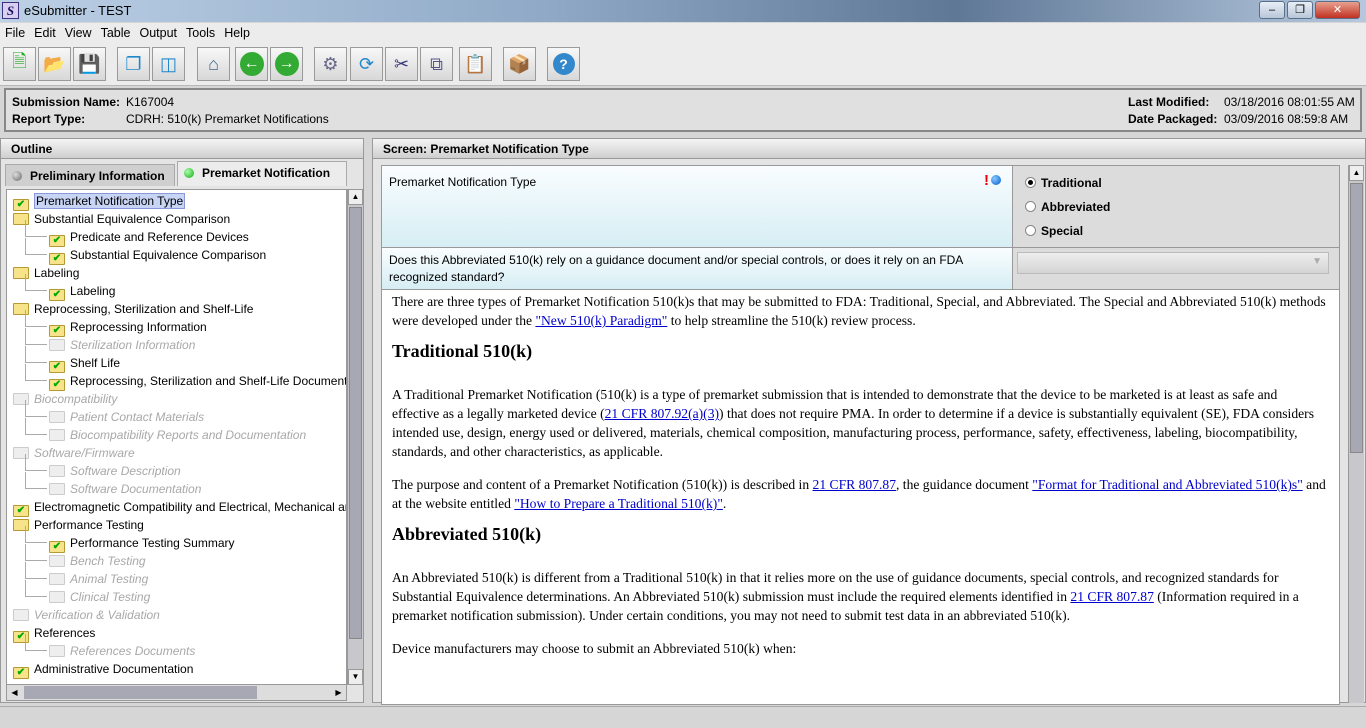  I want to click on outline-vertical-scrollbar: ▲ ▼, so click(355, 437).